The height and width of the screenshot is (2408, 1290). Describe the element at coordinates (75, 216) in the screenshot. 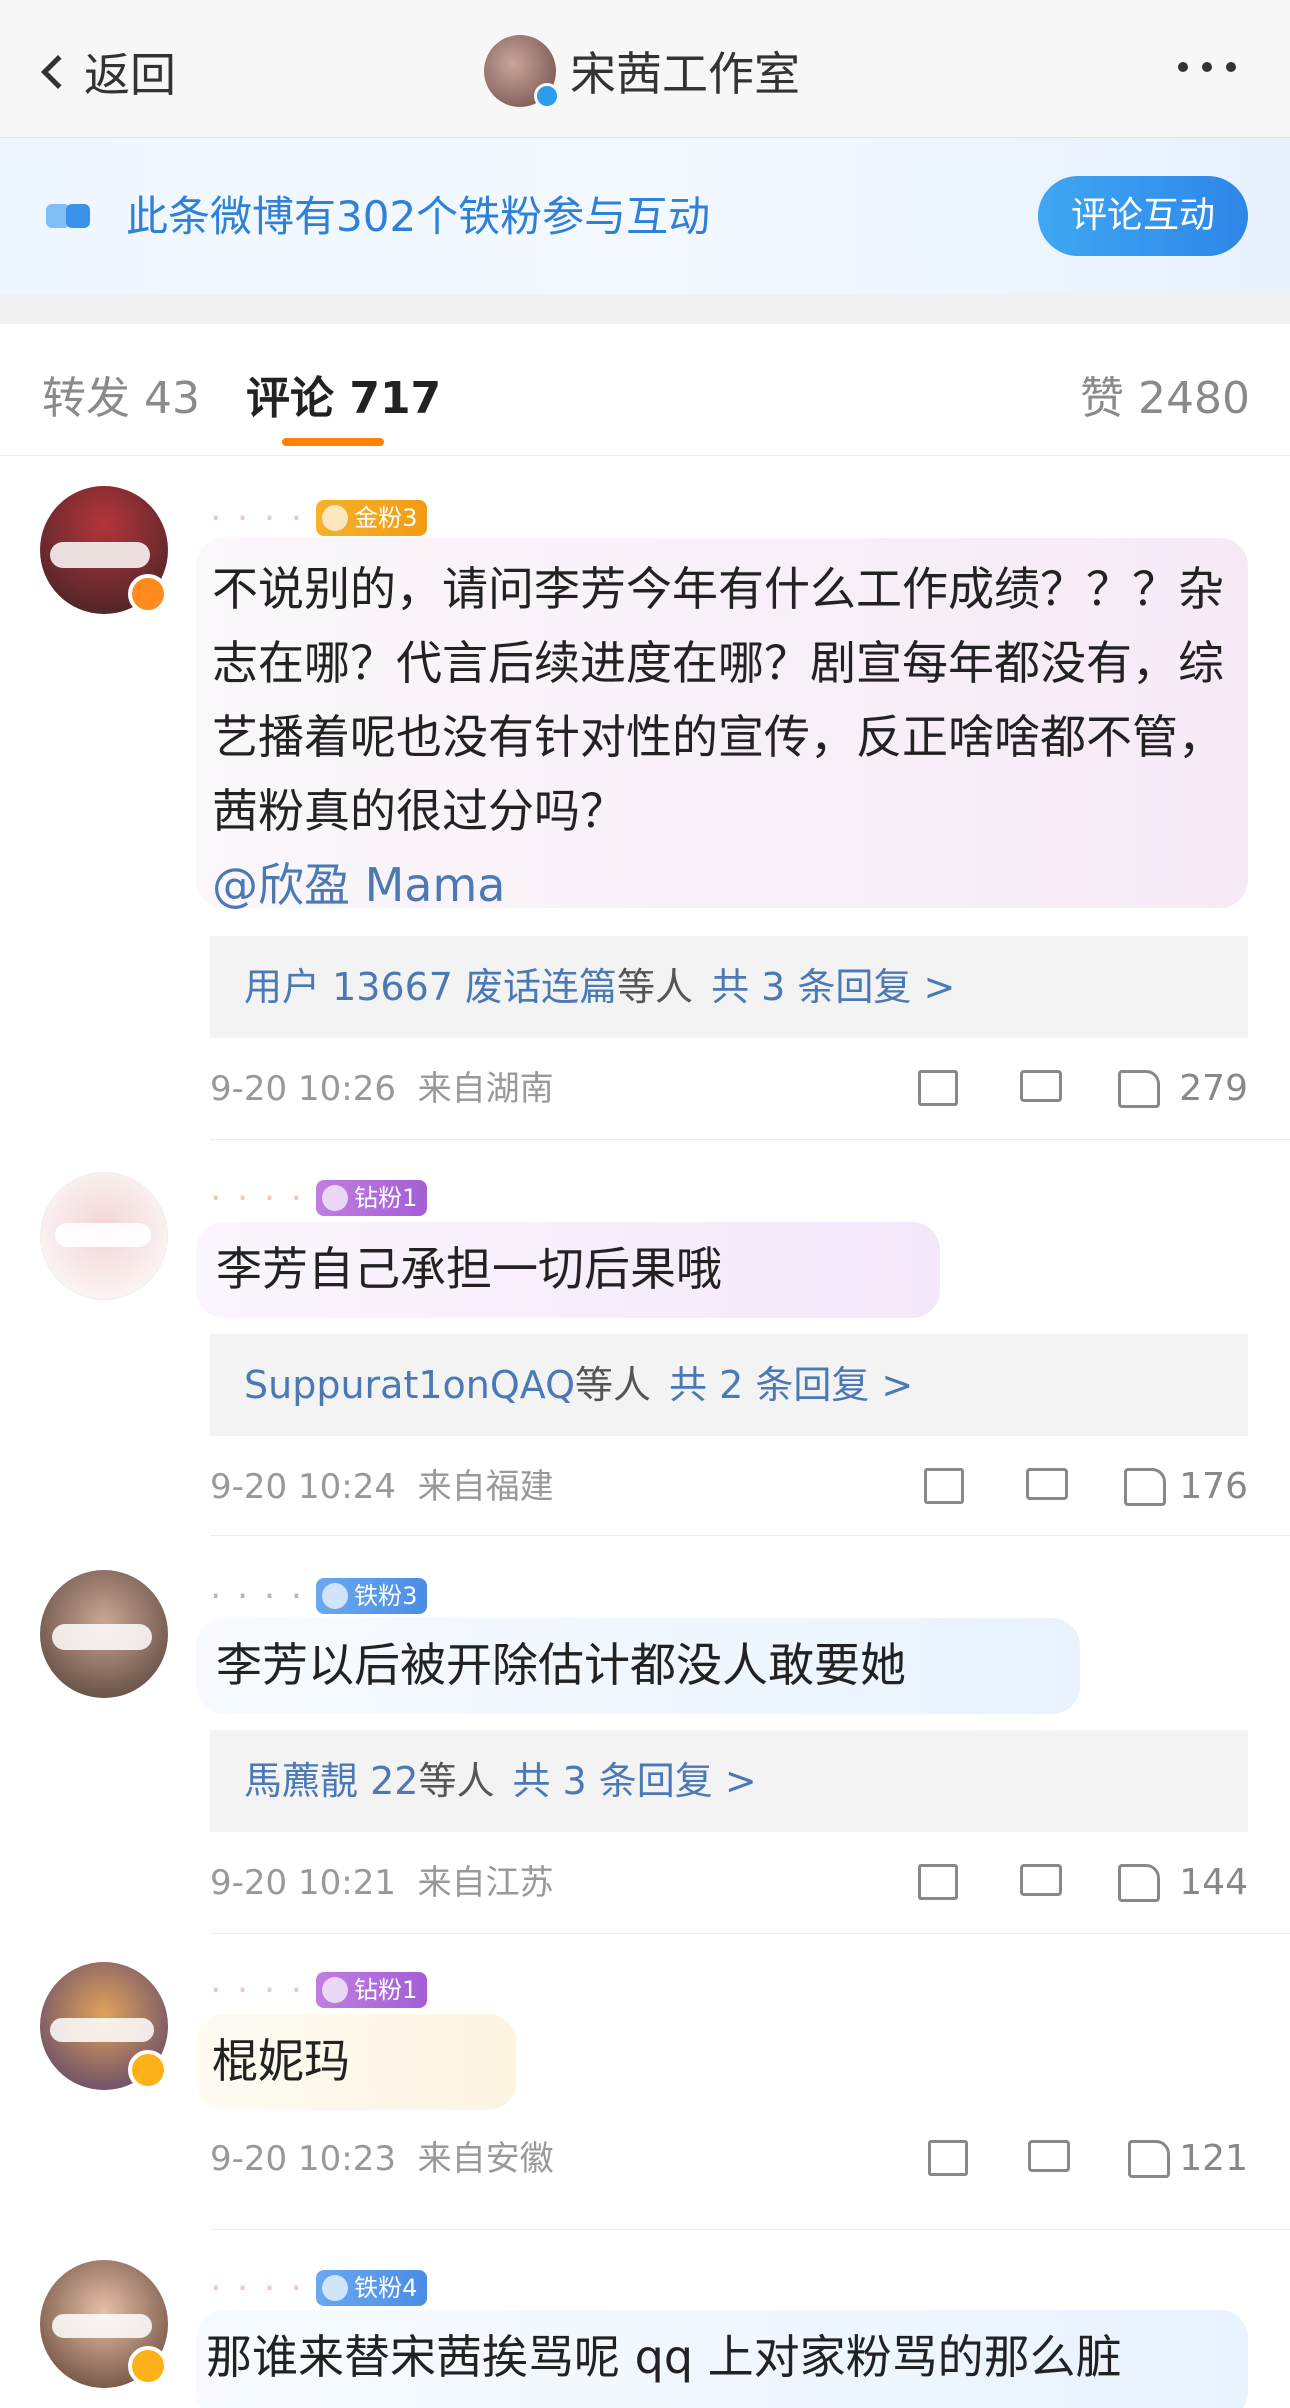

I see `fan-tag-icon` at that location.